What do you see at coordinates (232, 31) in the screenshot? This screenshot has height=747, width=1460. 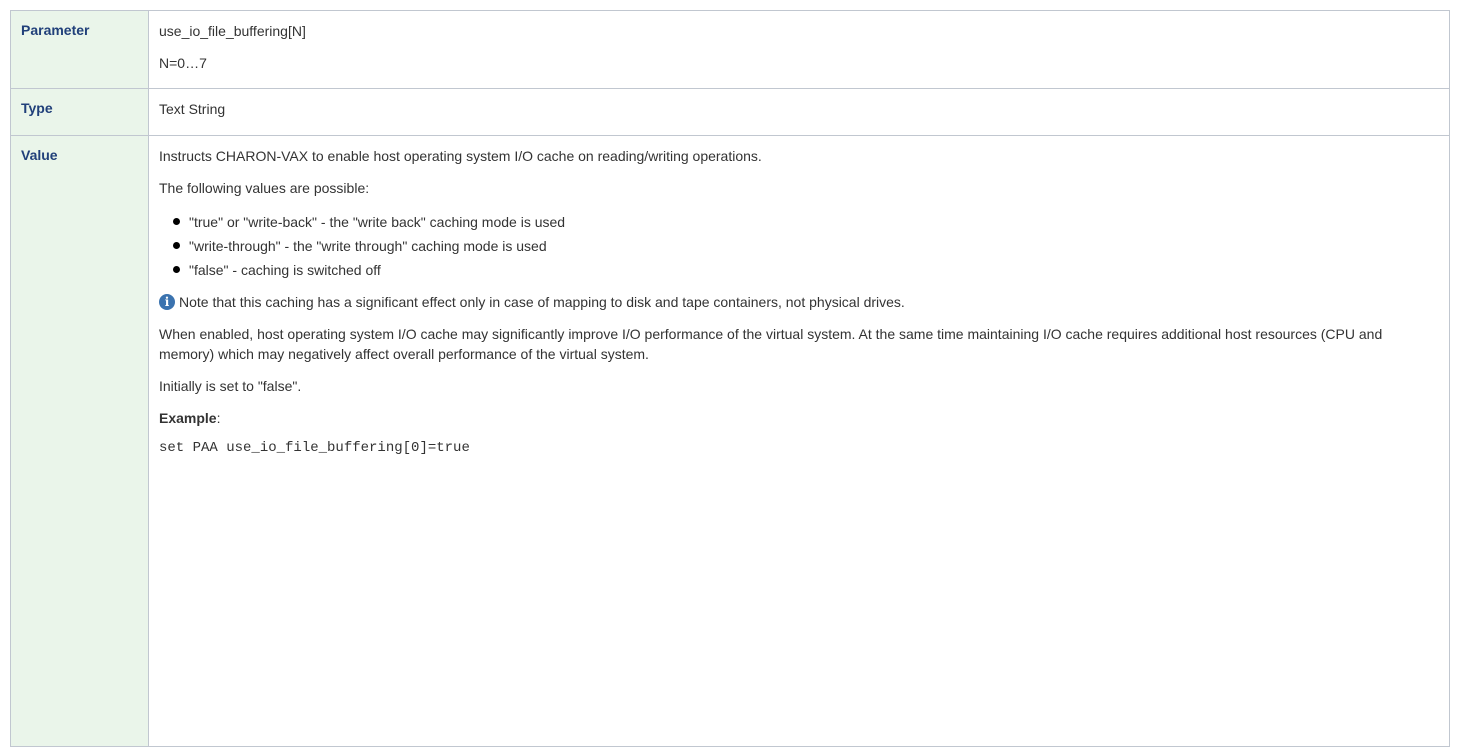 I see `parameter-name: use_io_file_buffering[N]` at bounding box center [232, 31].